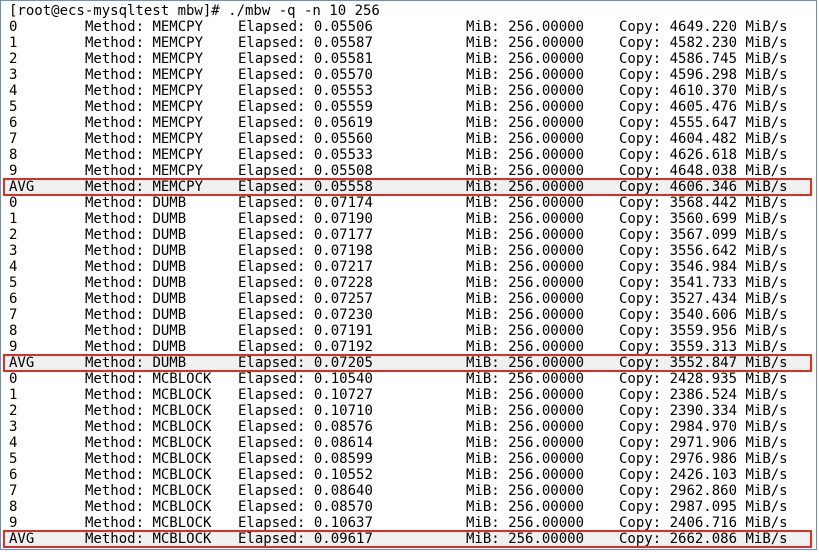  I want to click on row-index: 6, so click(13, 123).